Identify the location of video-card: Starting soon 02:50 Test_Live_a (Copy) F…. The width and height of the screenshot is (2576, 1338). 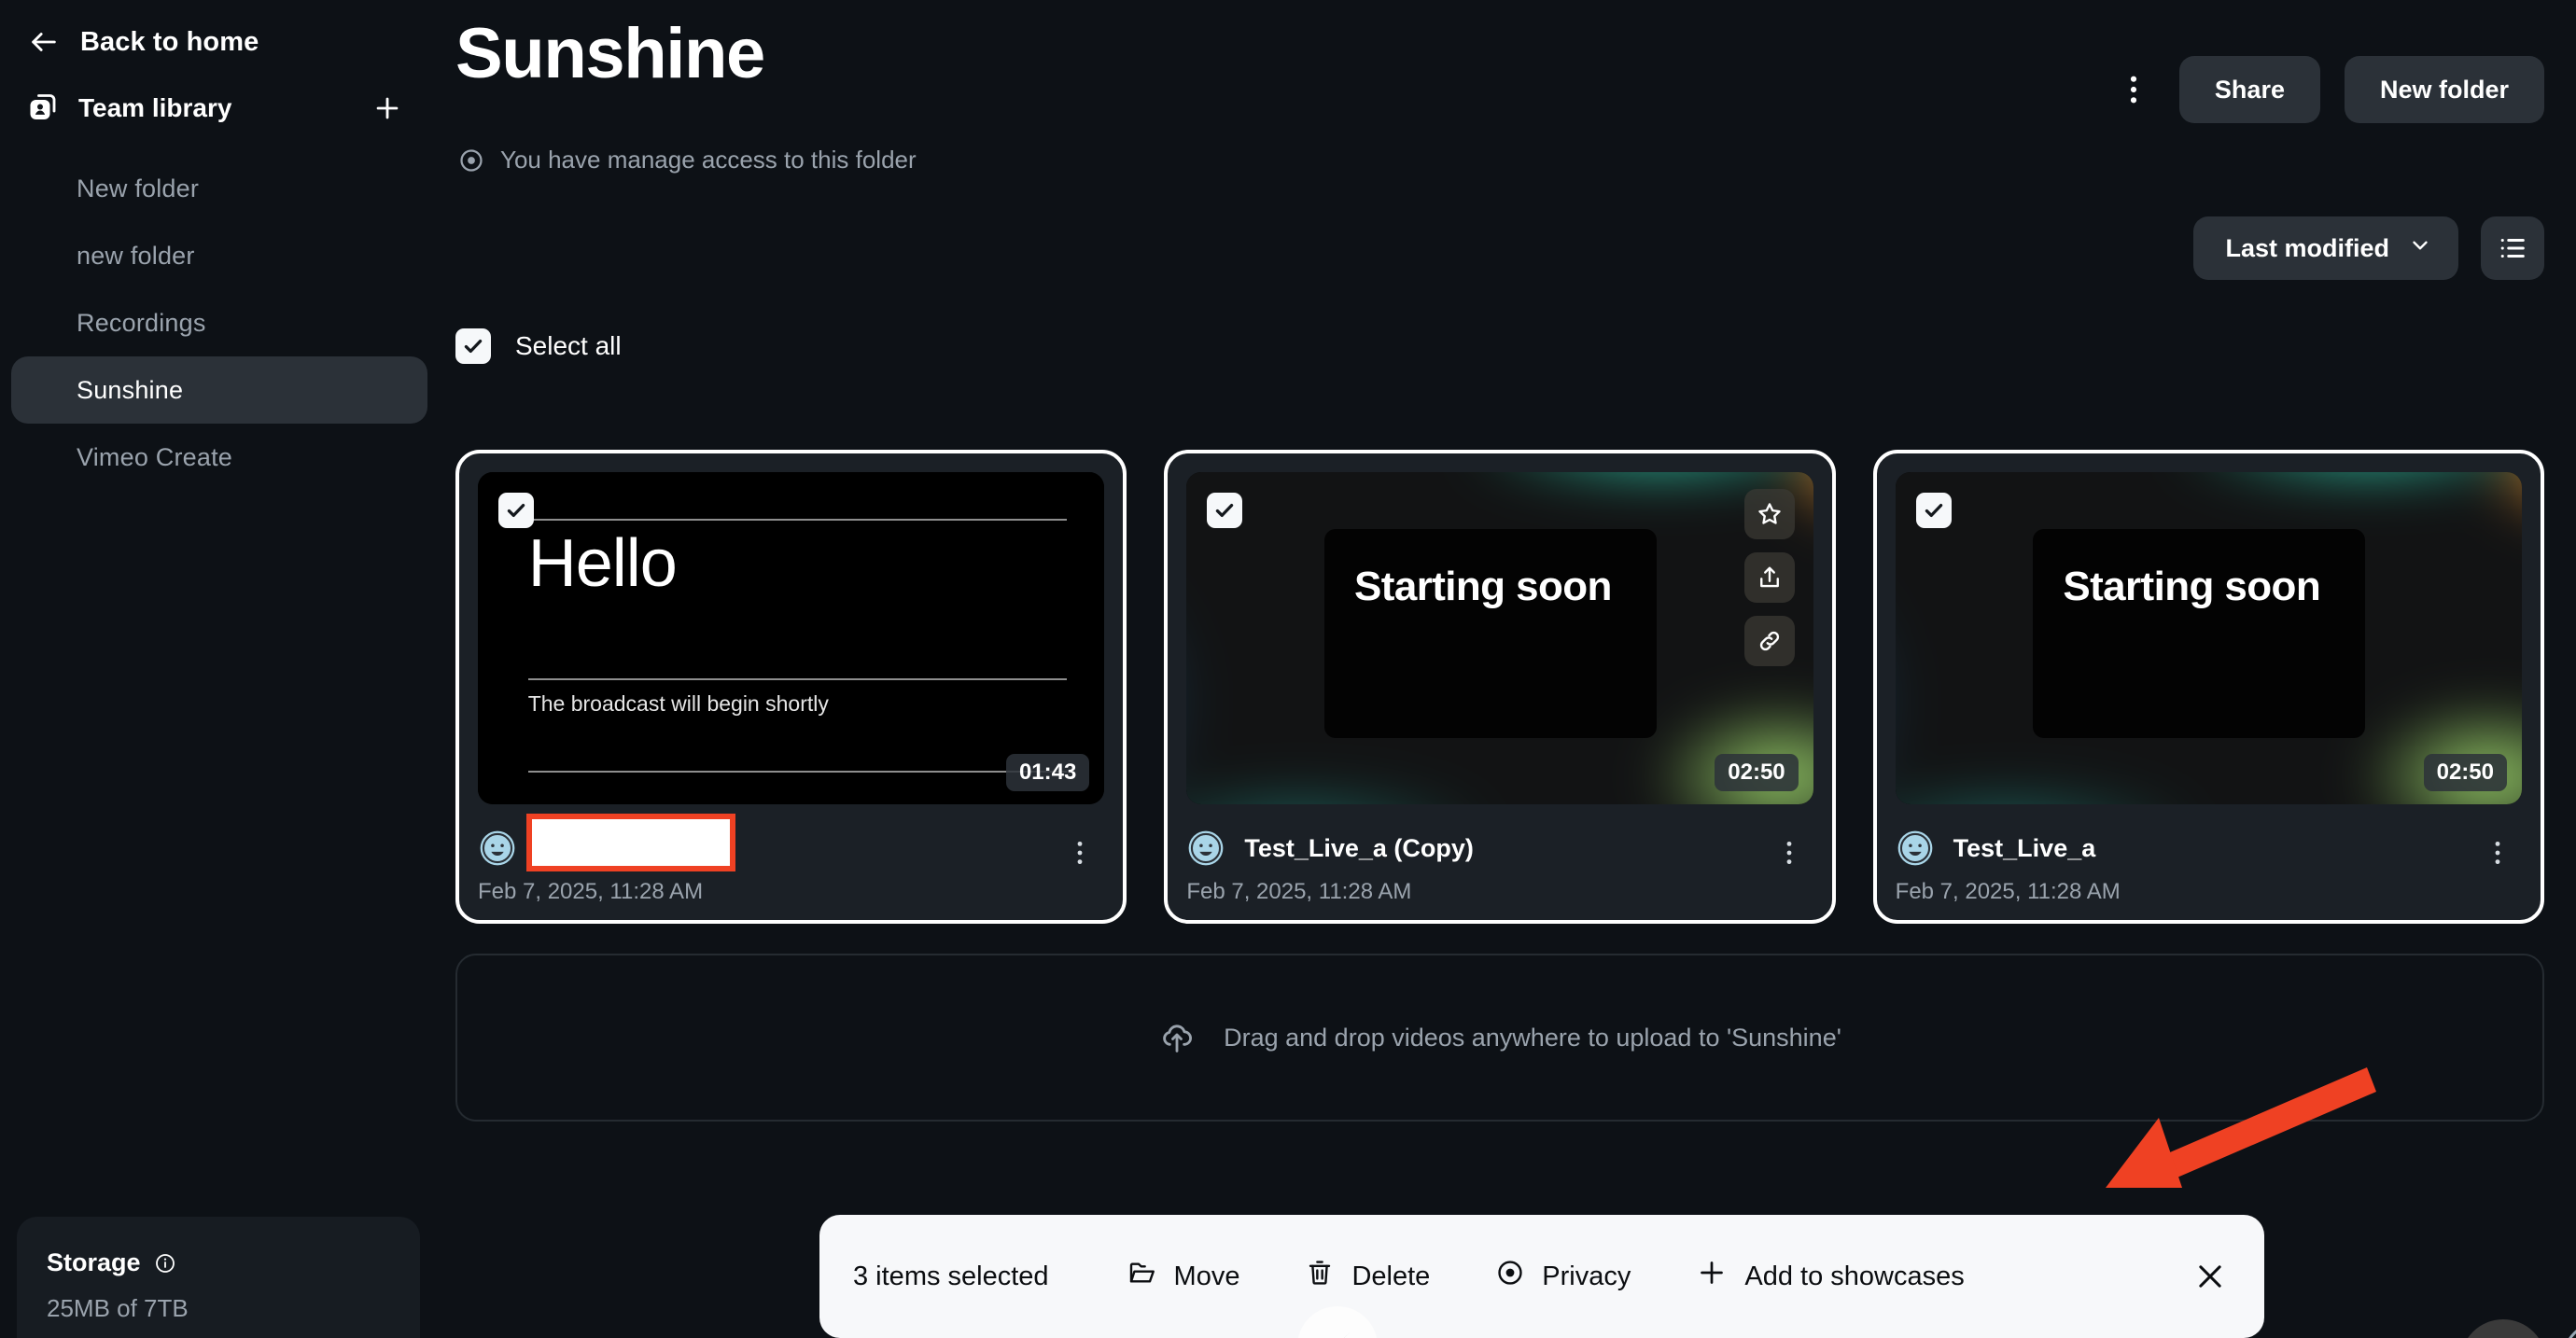
(1500, 687).